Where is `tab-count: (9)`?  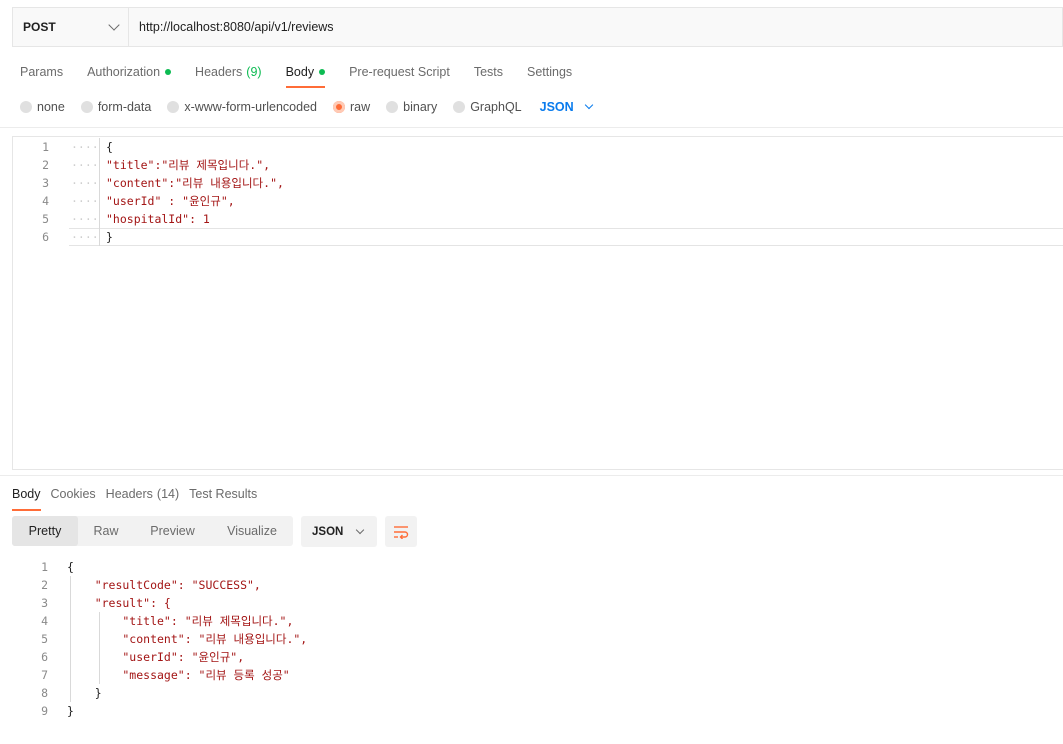
tab-count: (9) is located at coordinates (254, 72).